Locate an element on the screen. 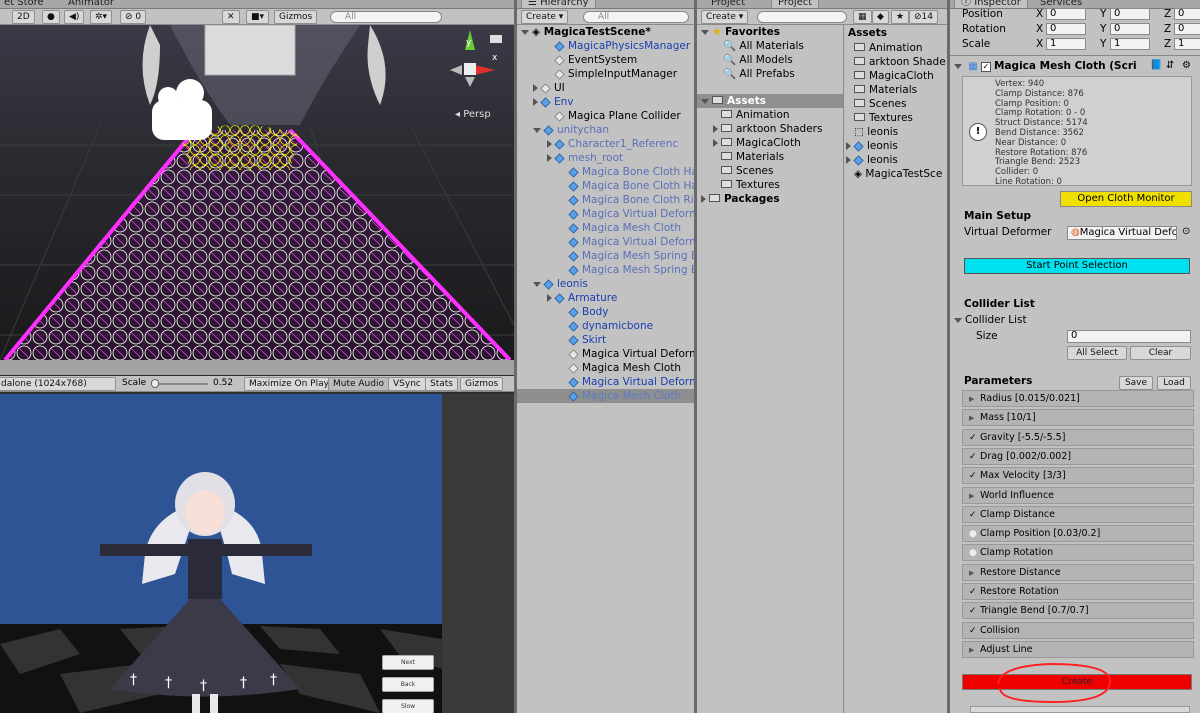 This screenshot has height=713, width=1200. project-asset-item: Materials is located at coordinates (895, 90).